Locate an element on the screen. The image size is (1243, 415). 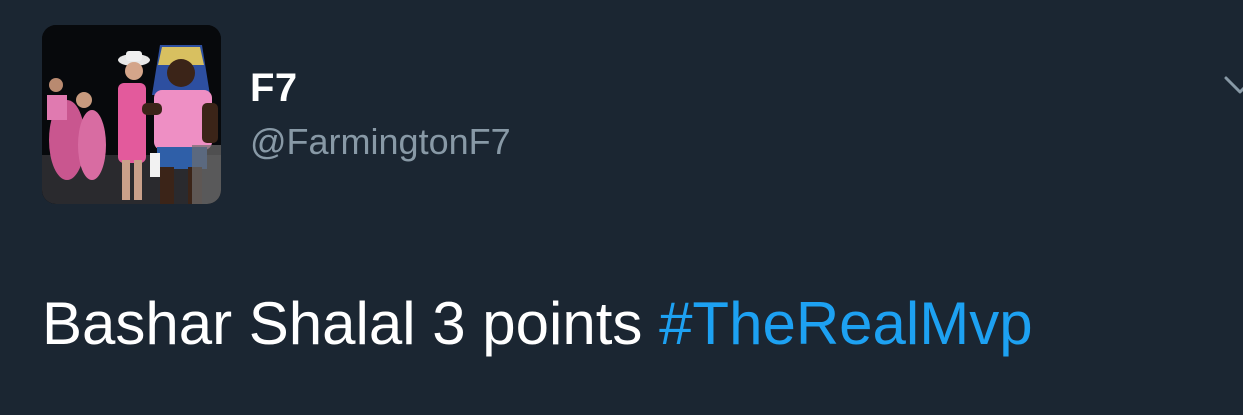
avatar-photo is located at coordinates (131, 114).